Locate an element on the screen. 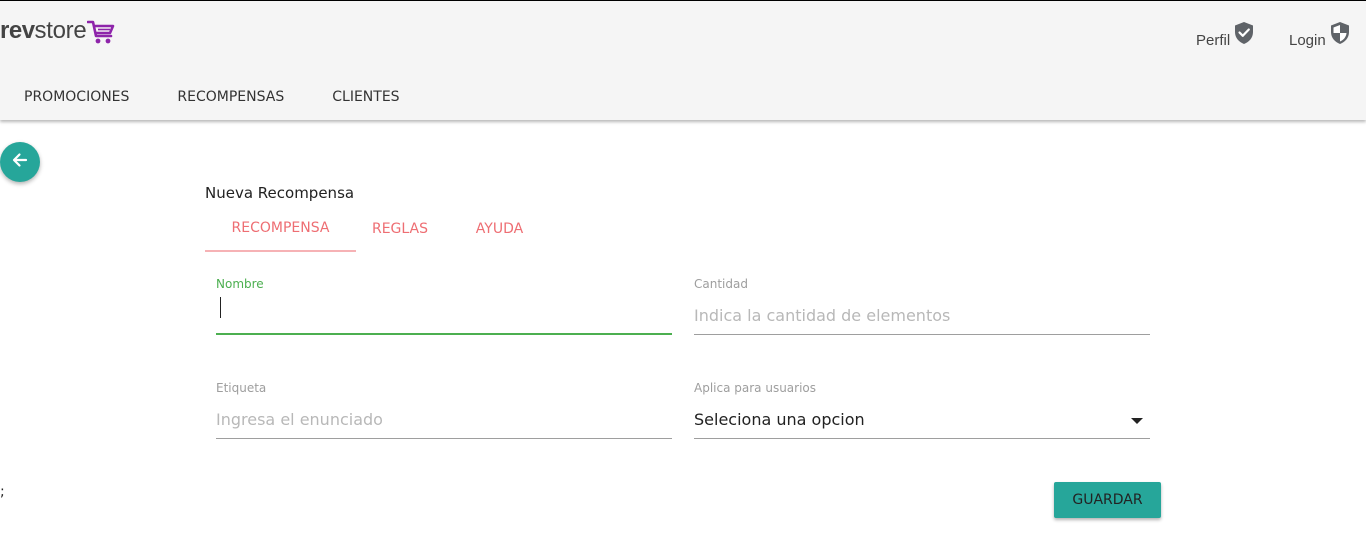 This screenshot has width=1366, height=551. aplica-select: Seleciona una opcion is located at coordinates (922, 420).